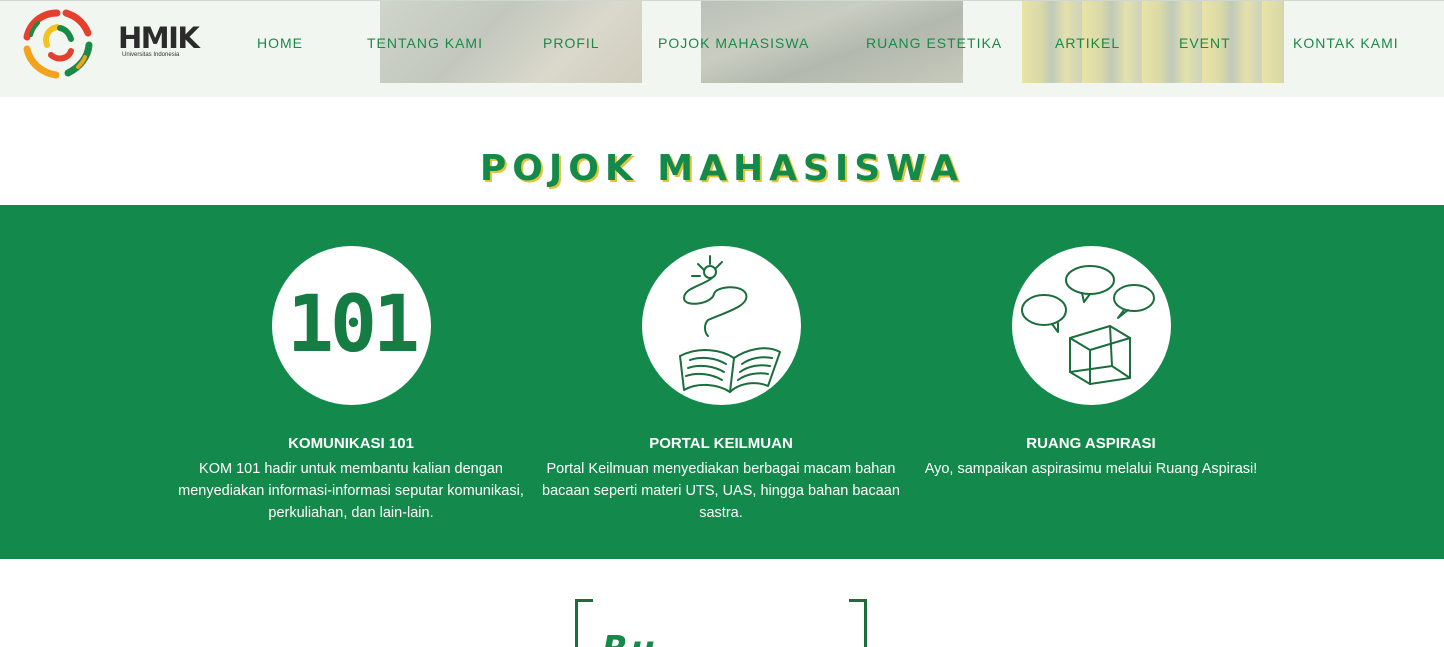  I want to click on section-title: POJOK MAHASISWA, so click(722, 168).